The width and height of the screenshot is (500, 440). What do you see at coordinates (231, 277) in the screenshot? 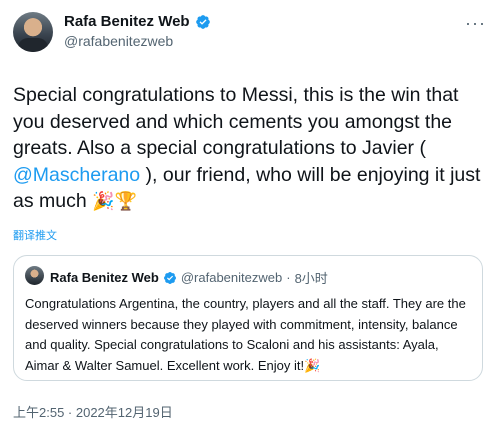
I see `quoted-author-handle: @rafabenitezweb` at bounding box center [231, 277].